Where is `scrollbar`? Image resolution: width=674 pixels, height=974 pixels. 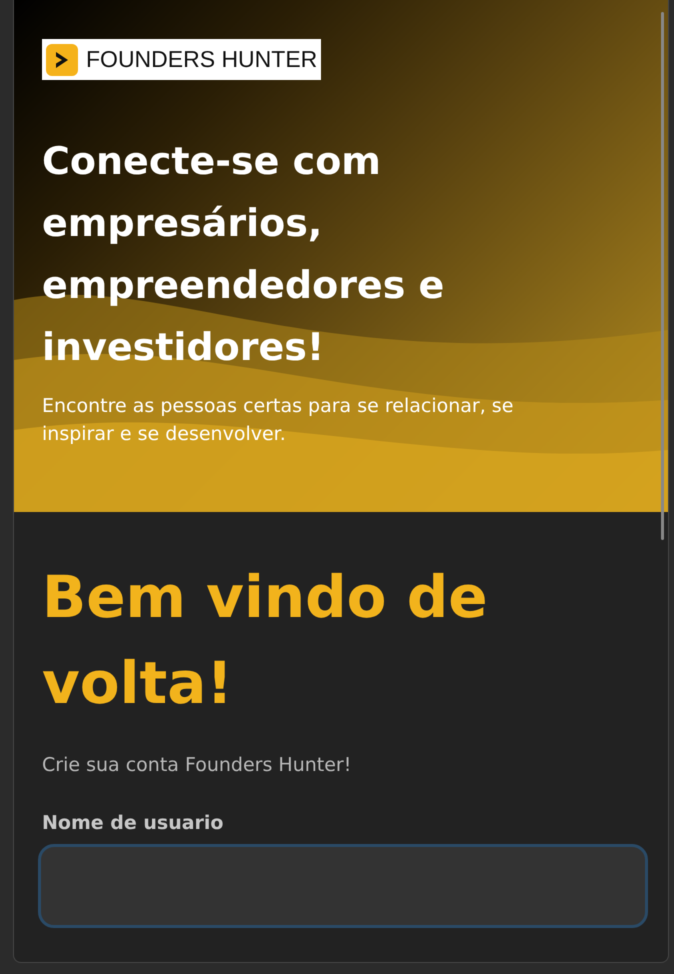 scrollbar is located at coordinates (662, 276).